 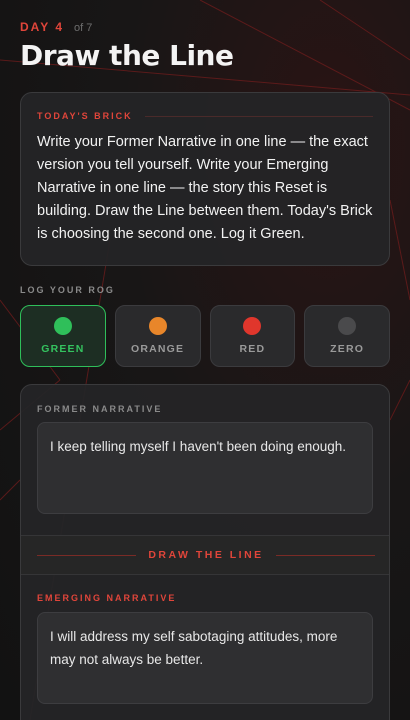 I want to click on brick-label: TODAY'S BRICK, so click(x=85, y=116).